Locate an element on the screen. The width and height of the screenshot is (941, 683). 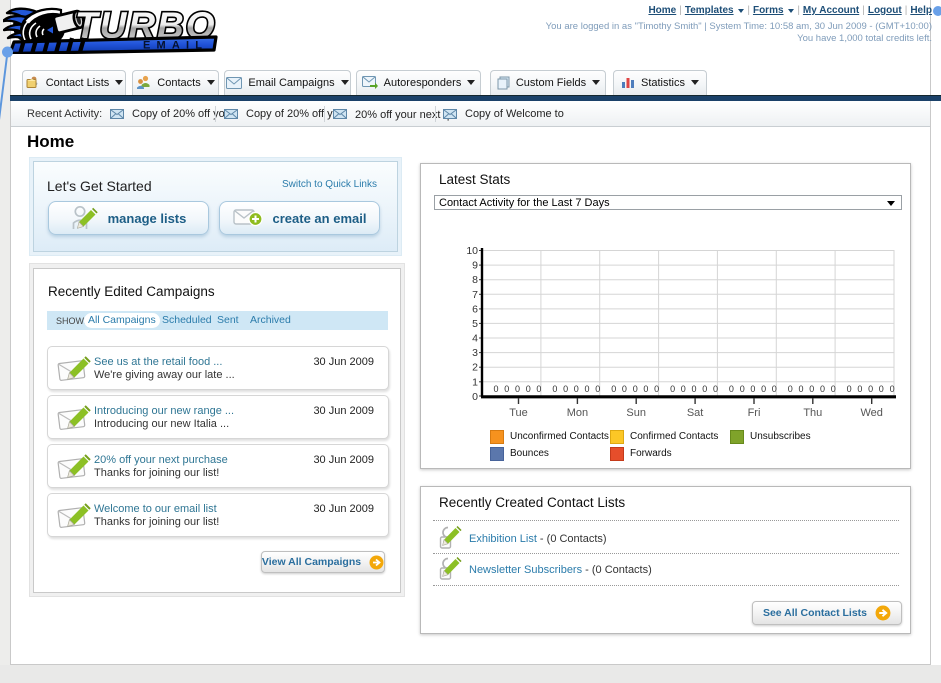
svg-text: Sun is located at coordinates (636, 413).